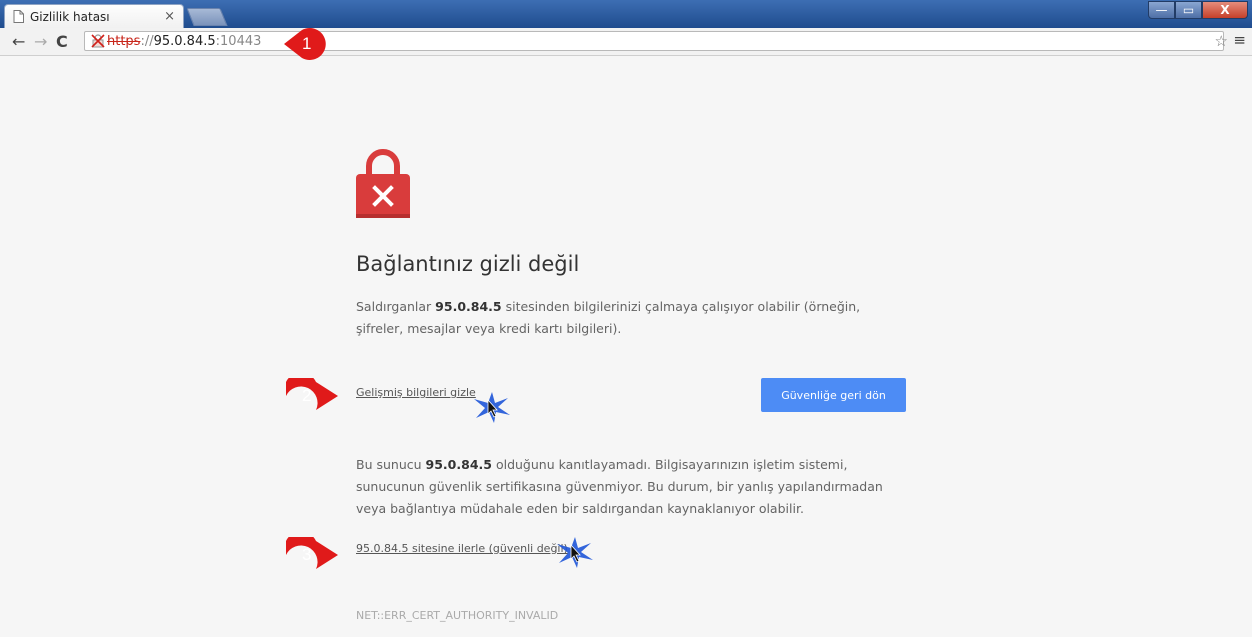  Describe the element at coordinates (1188, 10) in the screenshot. I see `maximize-button: ▭` at that location.